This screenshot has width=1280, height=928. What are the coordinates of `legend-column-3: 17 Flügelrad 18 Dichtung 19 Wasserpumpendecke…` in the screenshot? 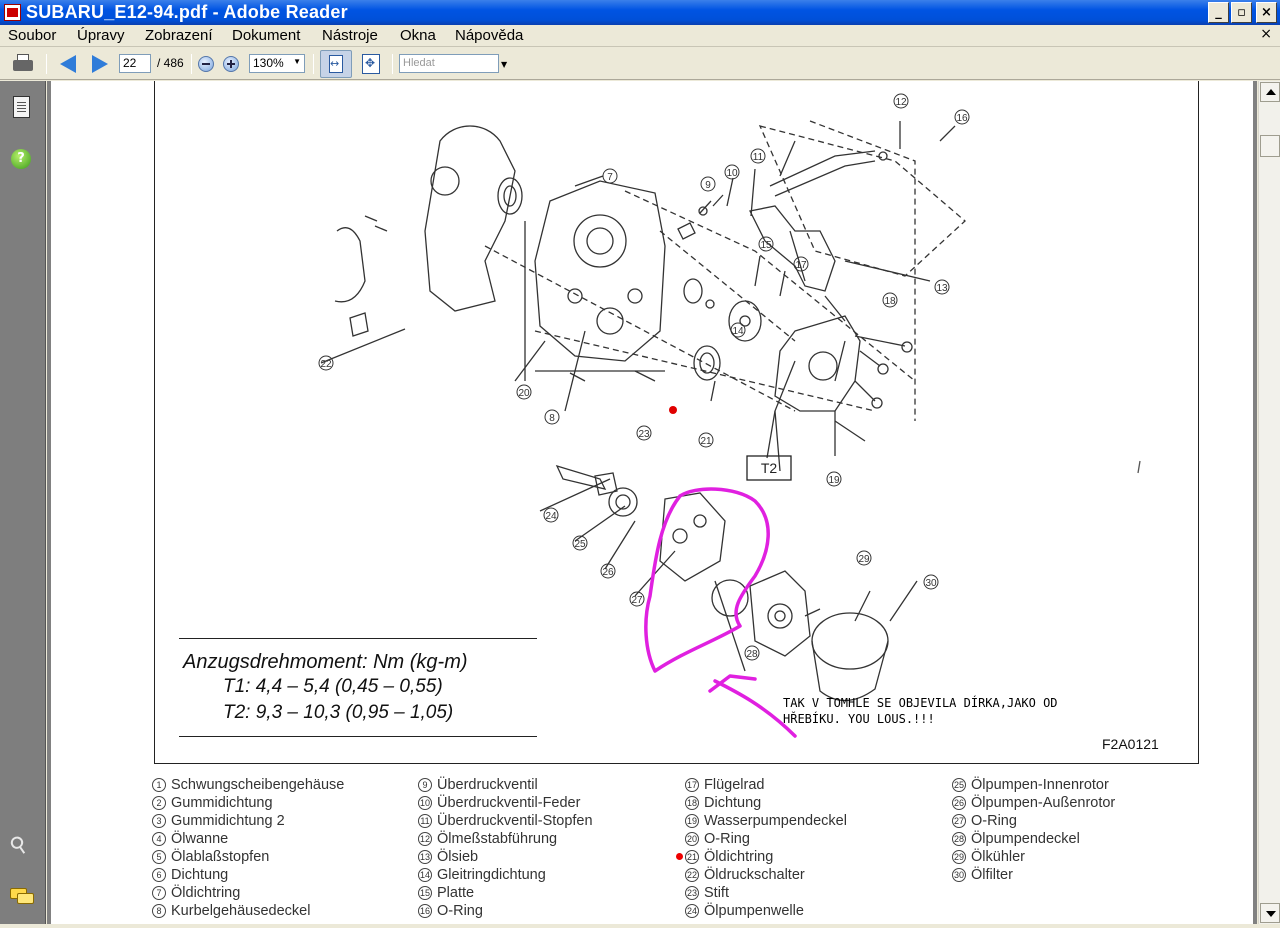 It's located at (766, 848).